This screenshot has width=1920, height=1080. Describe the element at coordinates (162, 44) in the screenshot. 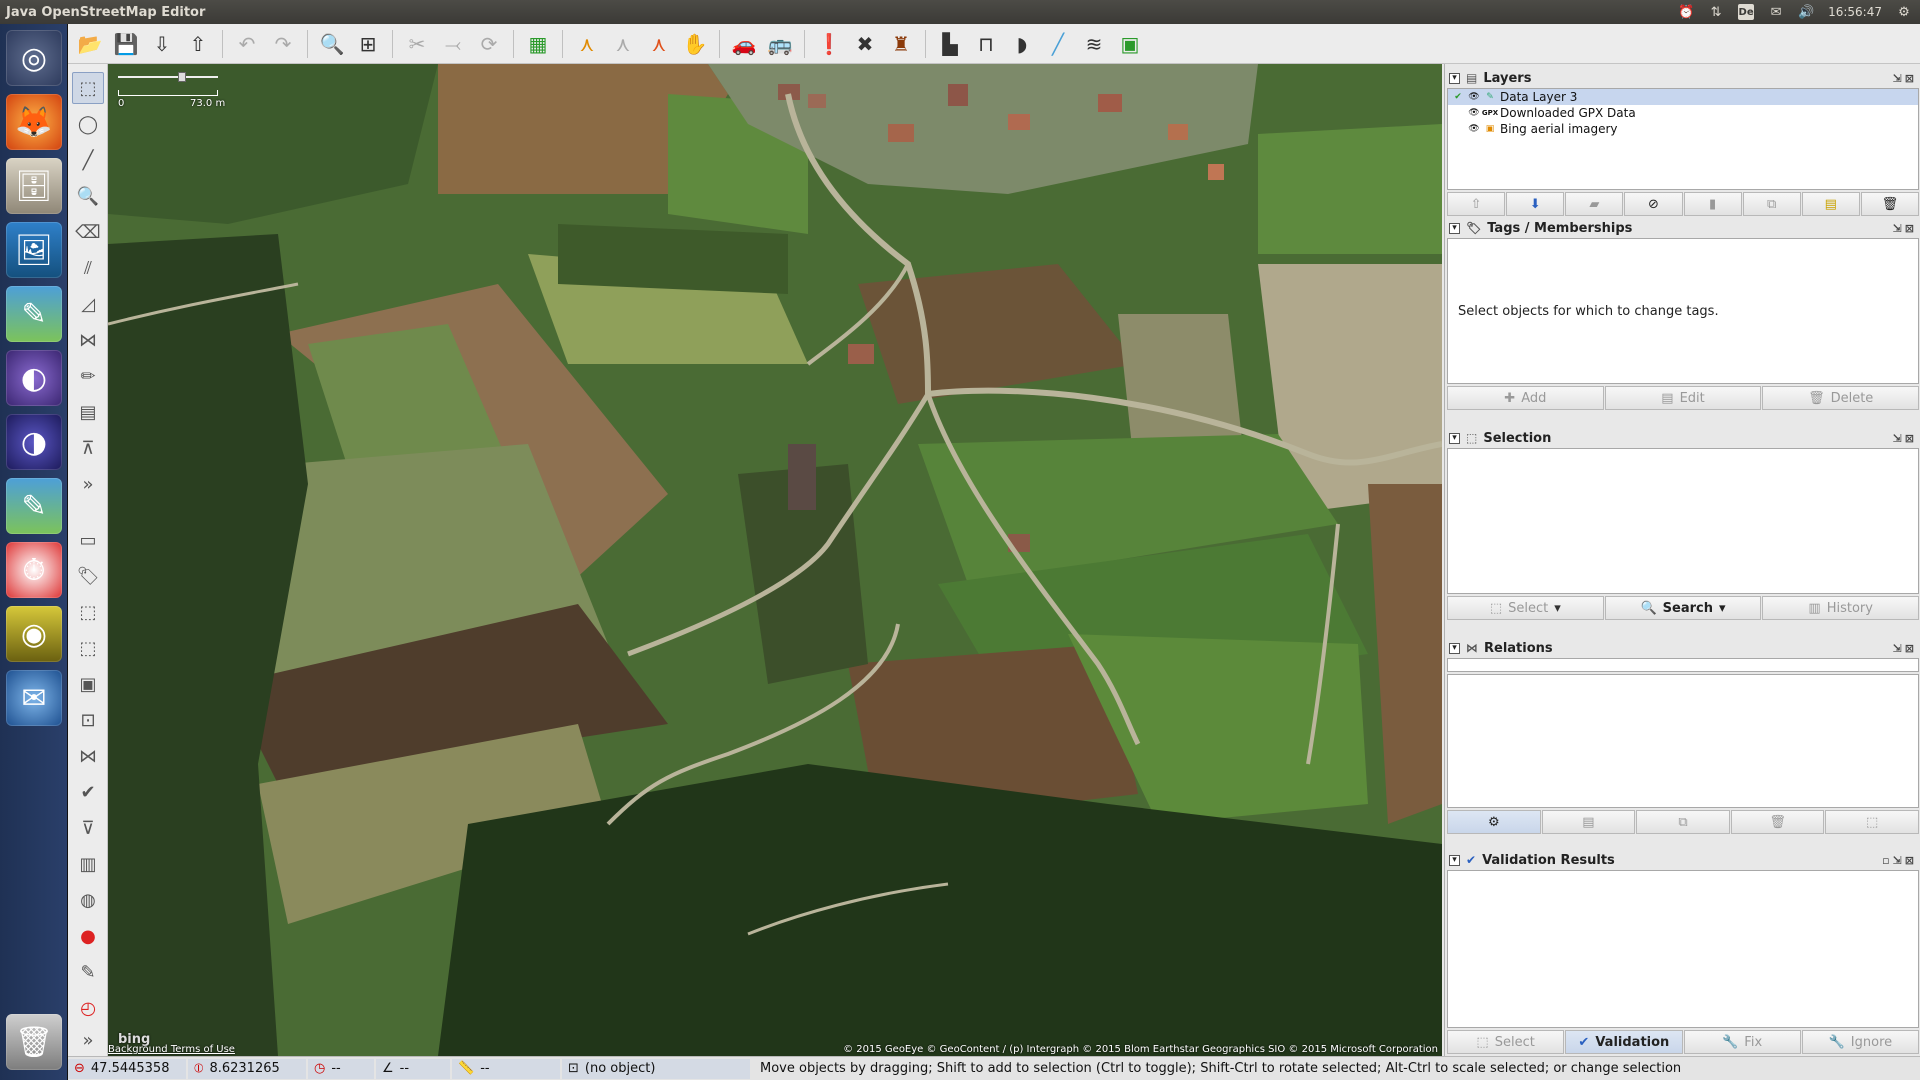

I see `download-icon: ⇩` at that location.